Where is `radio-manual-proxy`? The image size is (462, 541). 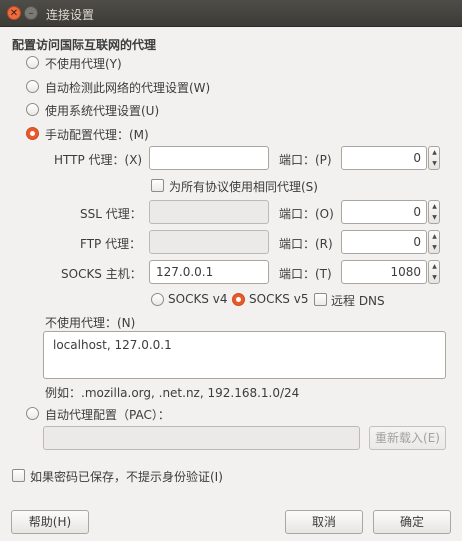
radio-manual-proxy is located at coordinates (32, 133).